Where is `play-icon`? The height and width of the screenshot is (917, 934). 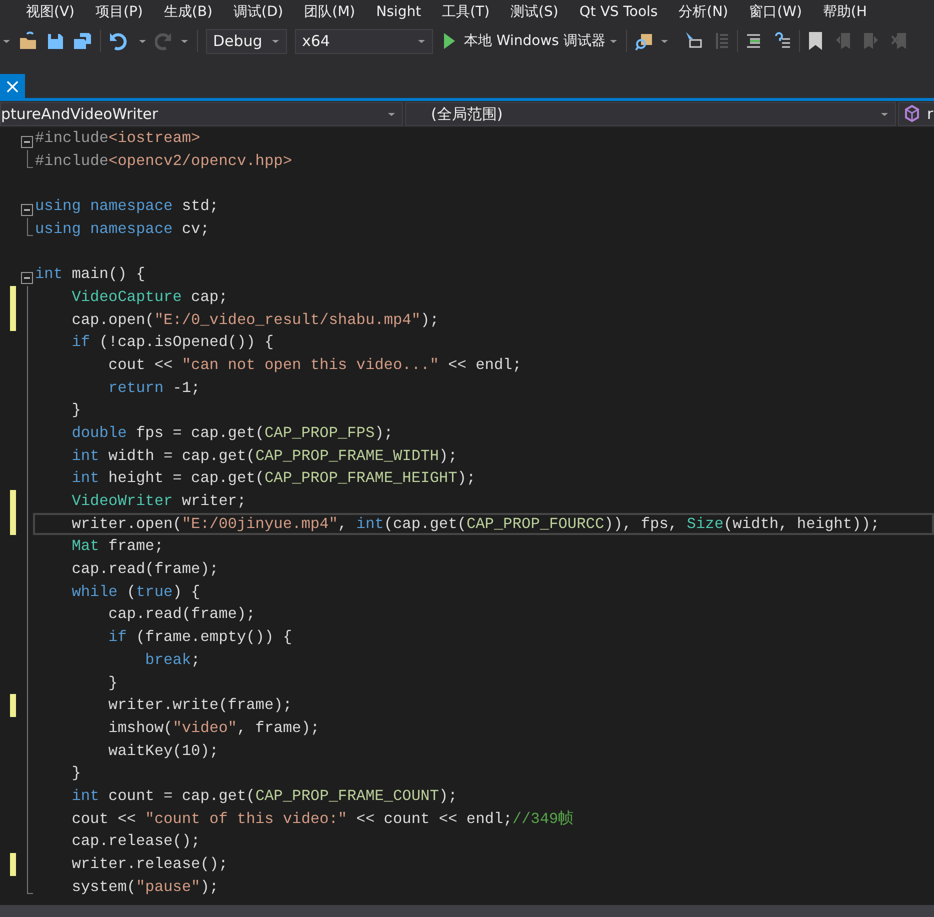 play-icon is located at coordinates (449, 41).